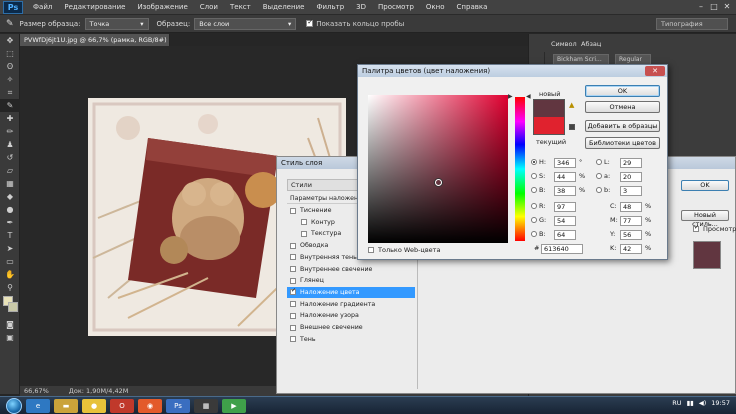  What do you see at coordinates (10, 337) in the screenshot?
I see `screen-mode-icon: ▣` at bounding box center [10, 337].